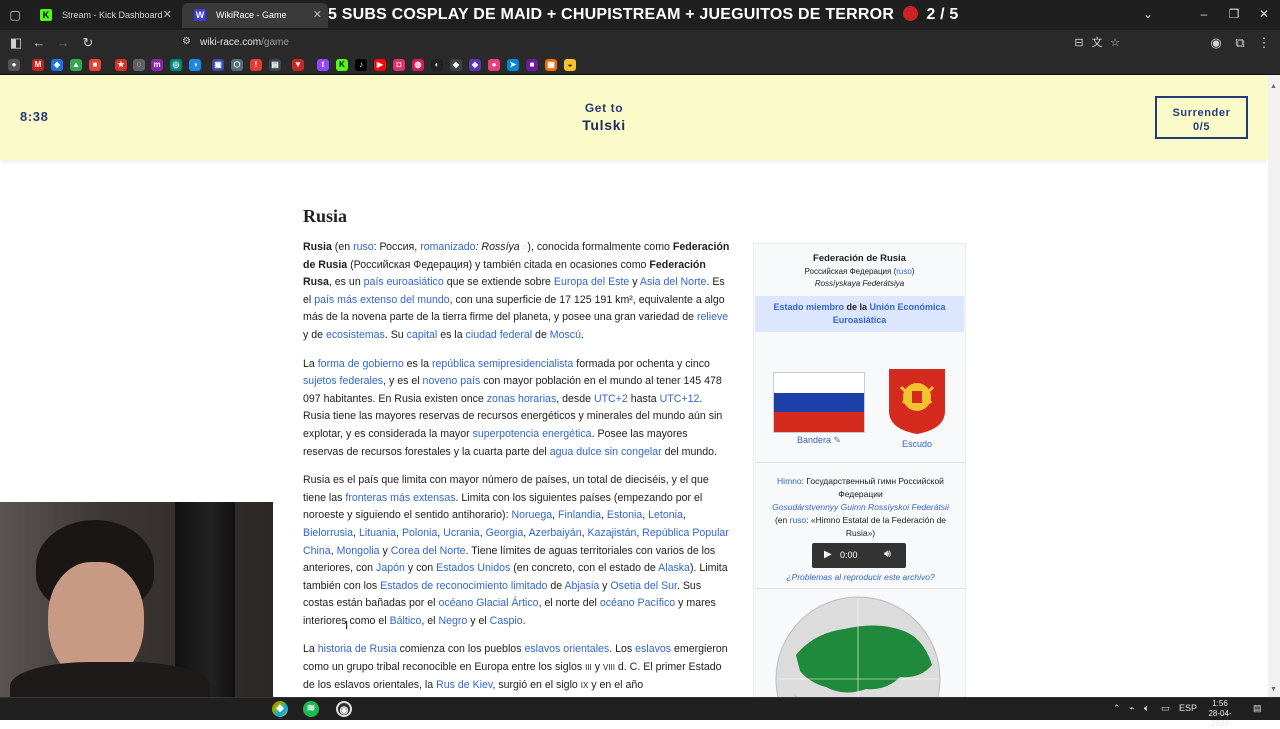 This screenshot has width=1280, height=729. Describe the element at coordinates (361, 65) in the screenshot. I see `bookmark-tiktok-icon: ♪` at that location.